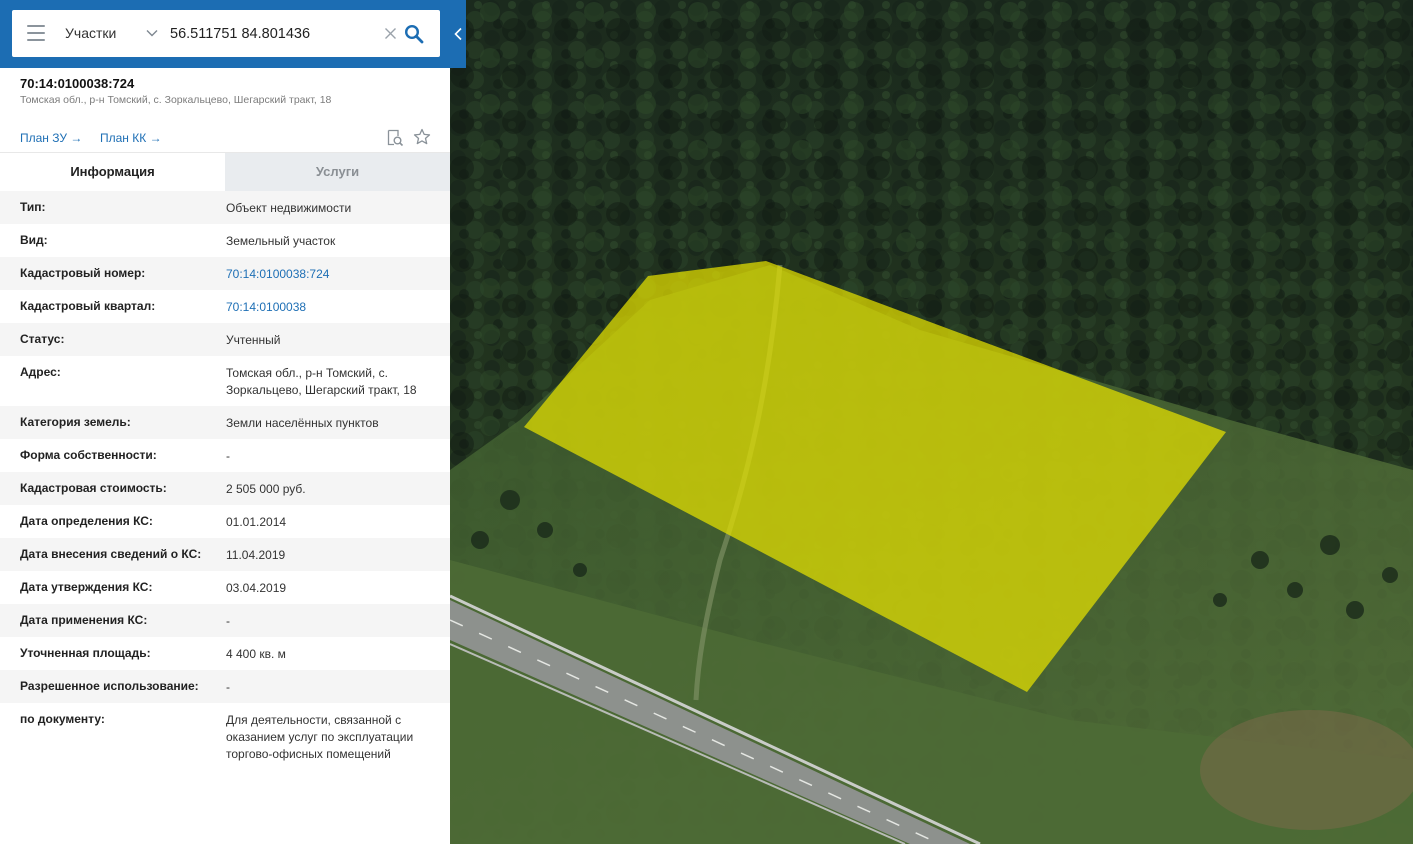  I want to click on cadastral-quarter-link: 70:14:0100038, so click(332, 307).